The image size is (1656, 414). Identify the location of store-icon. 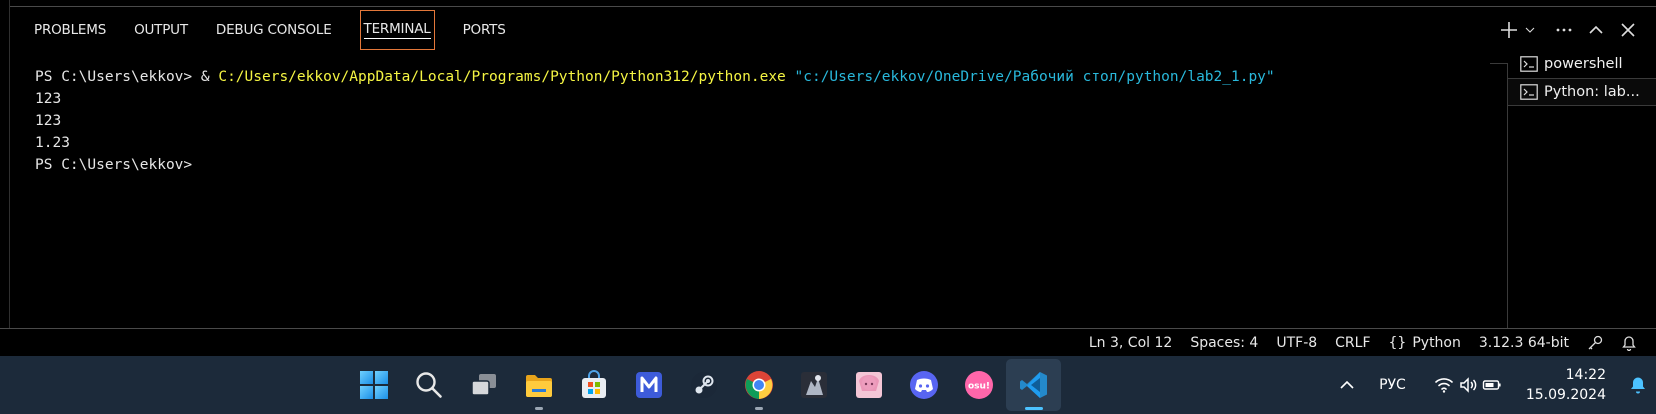
(593, 384).